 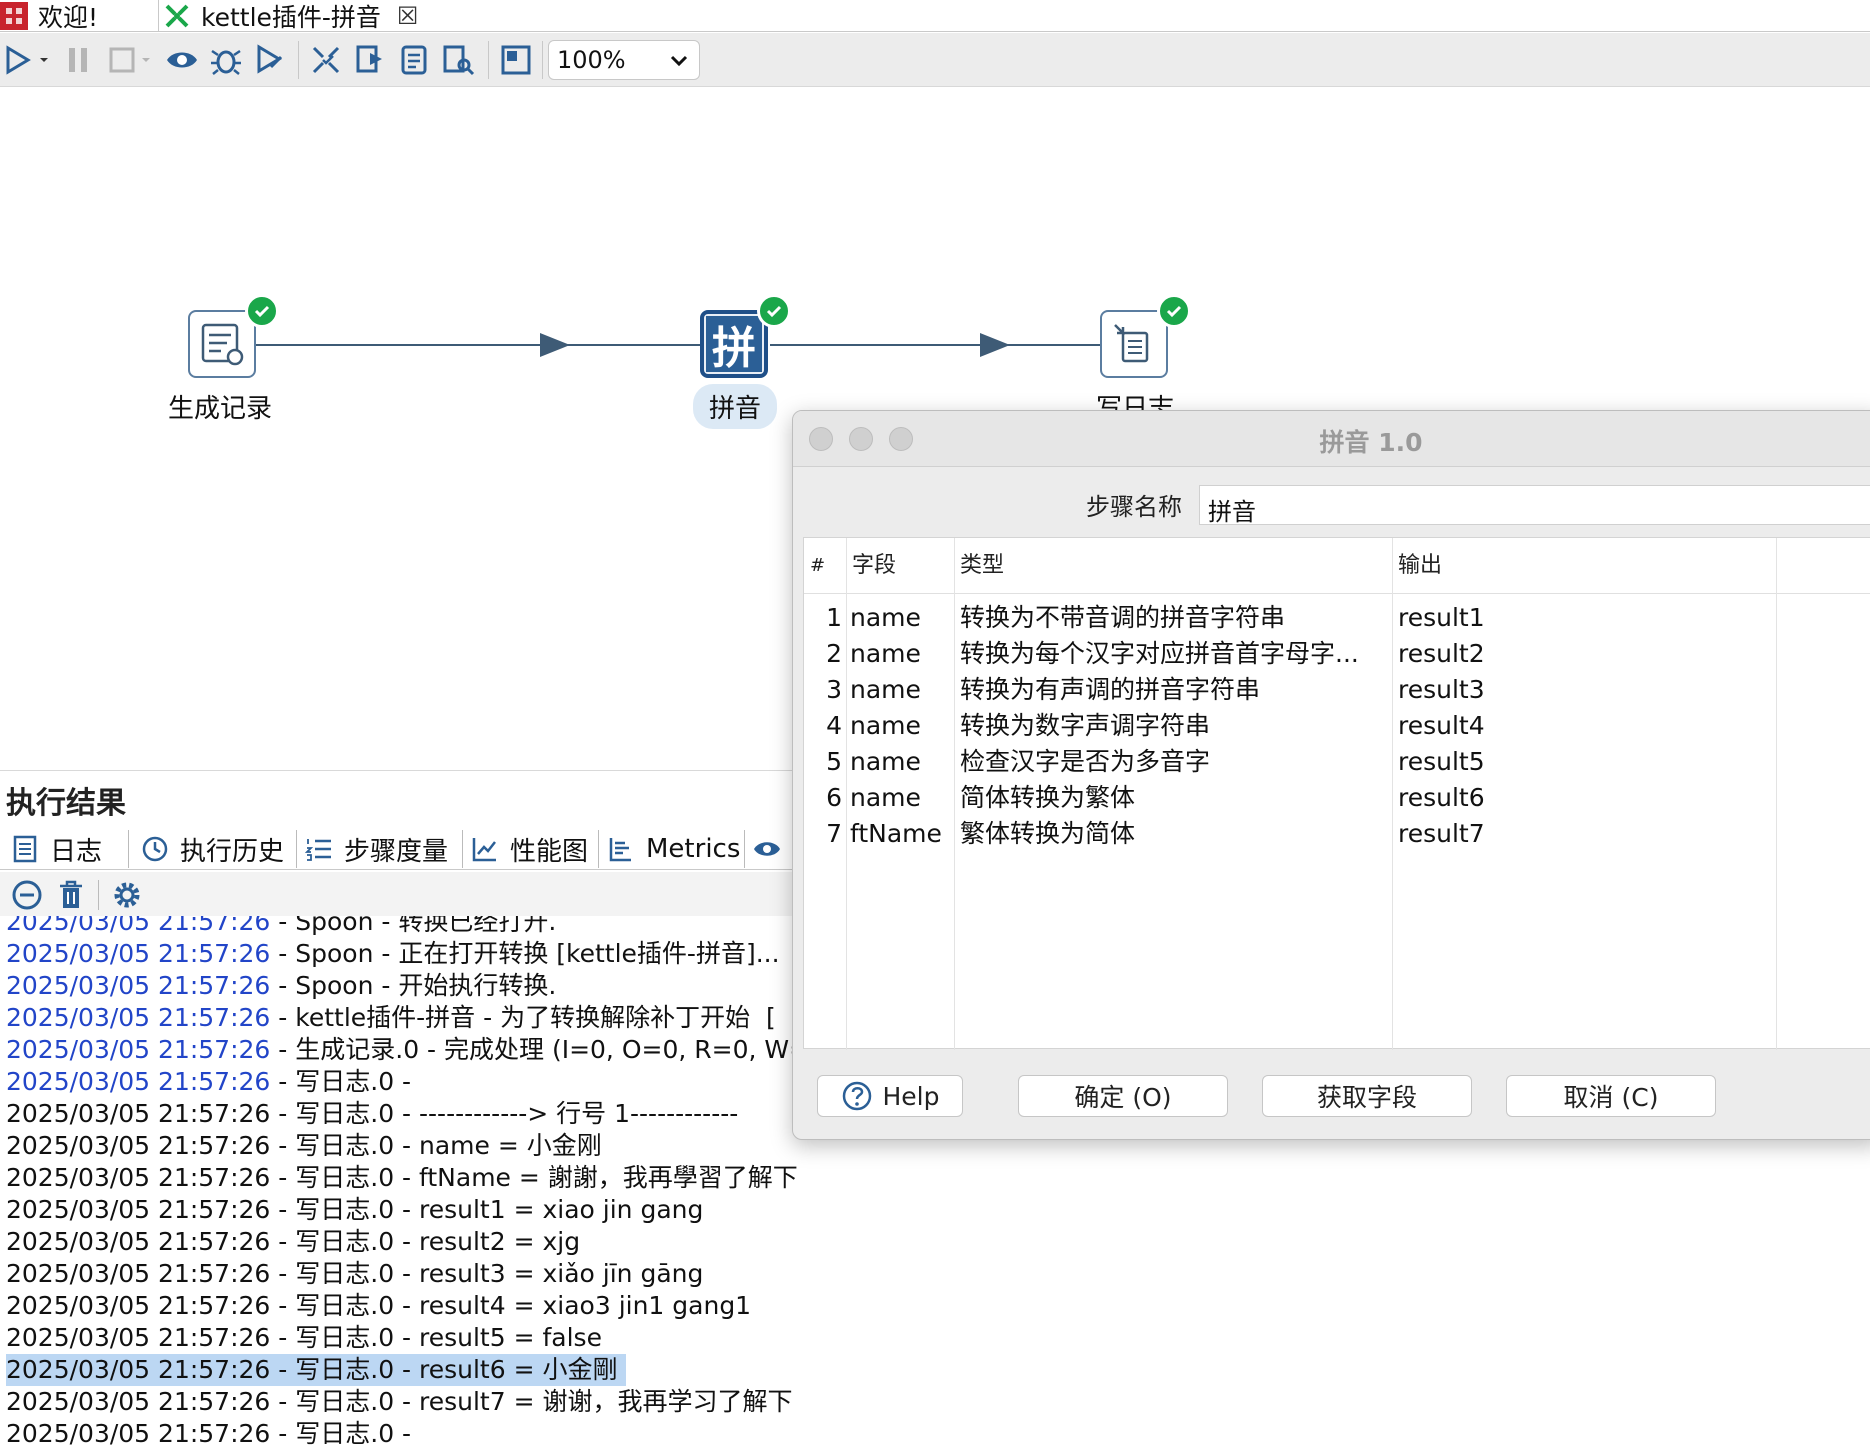 What do you see at coordinates (212, 849) in the screenshot?
I see `tab-history: 执行历史` at bounding box center [212, 849].